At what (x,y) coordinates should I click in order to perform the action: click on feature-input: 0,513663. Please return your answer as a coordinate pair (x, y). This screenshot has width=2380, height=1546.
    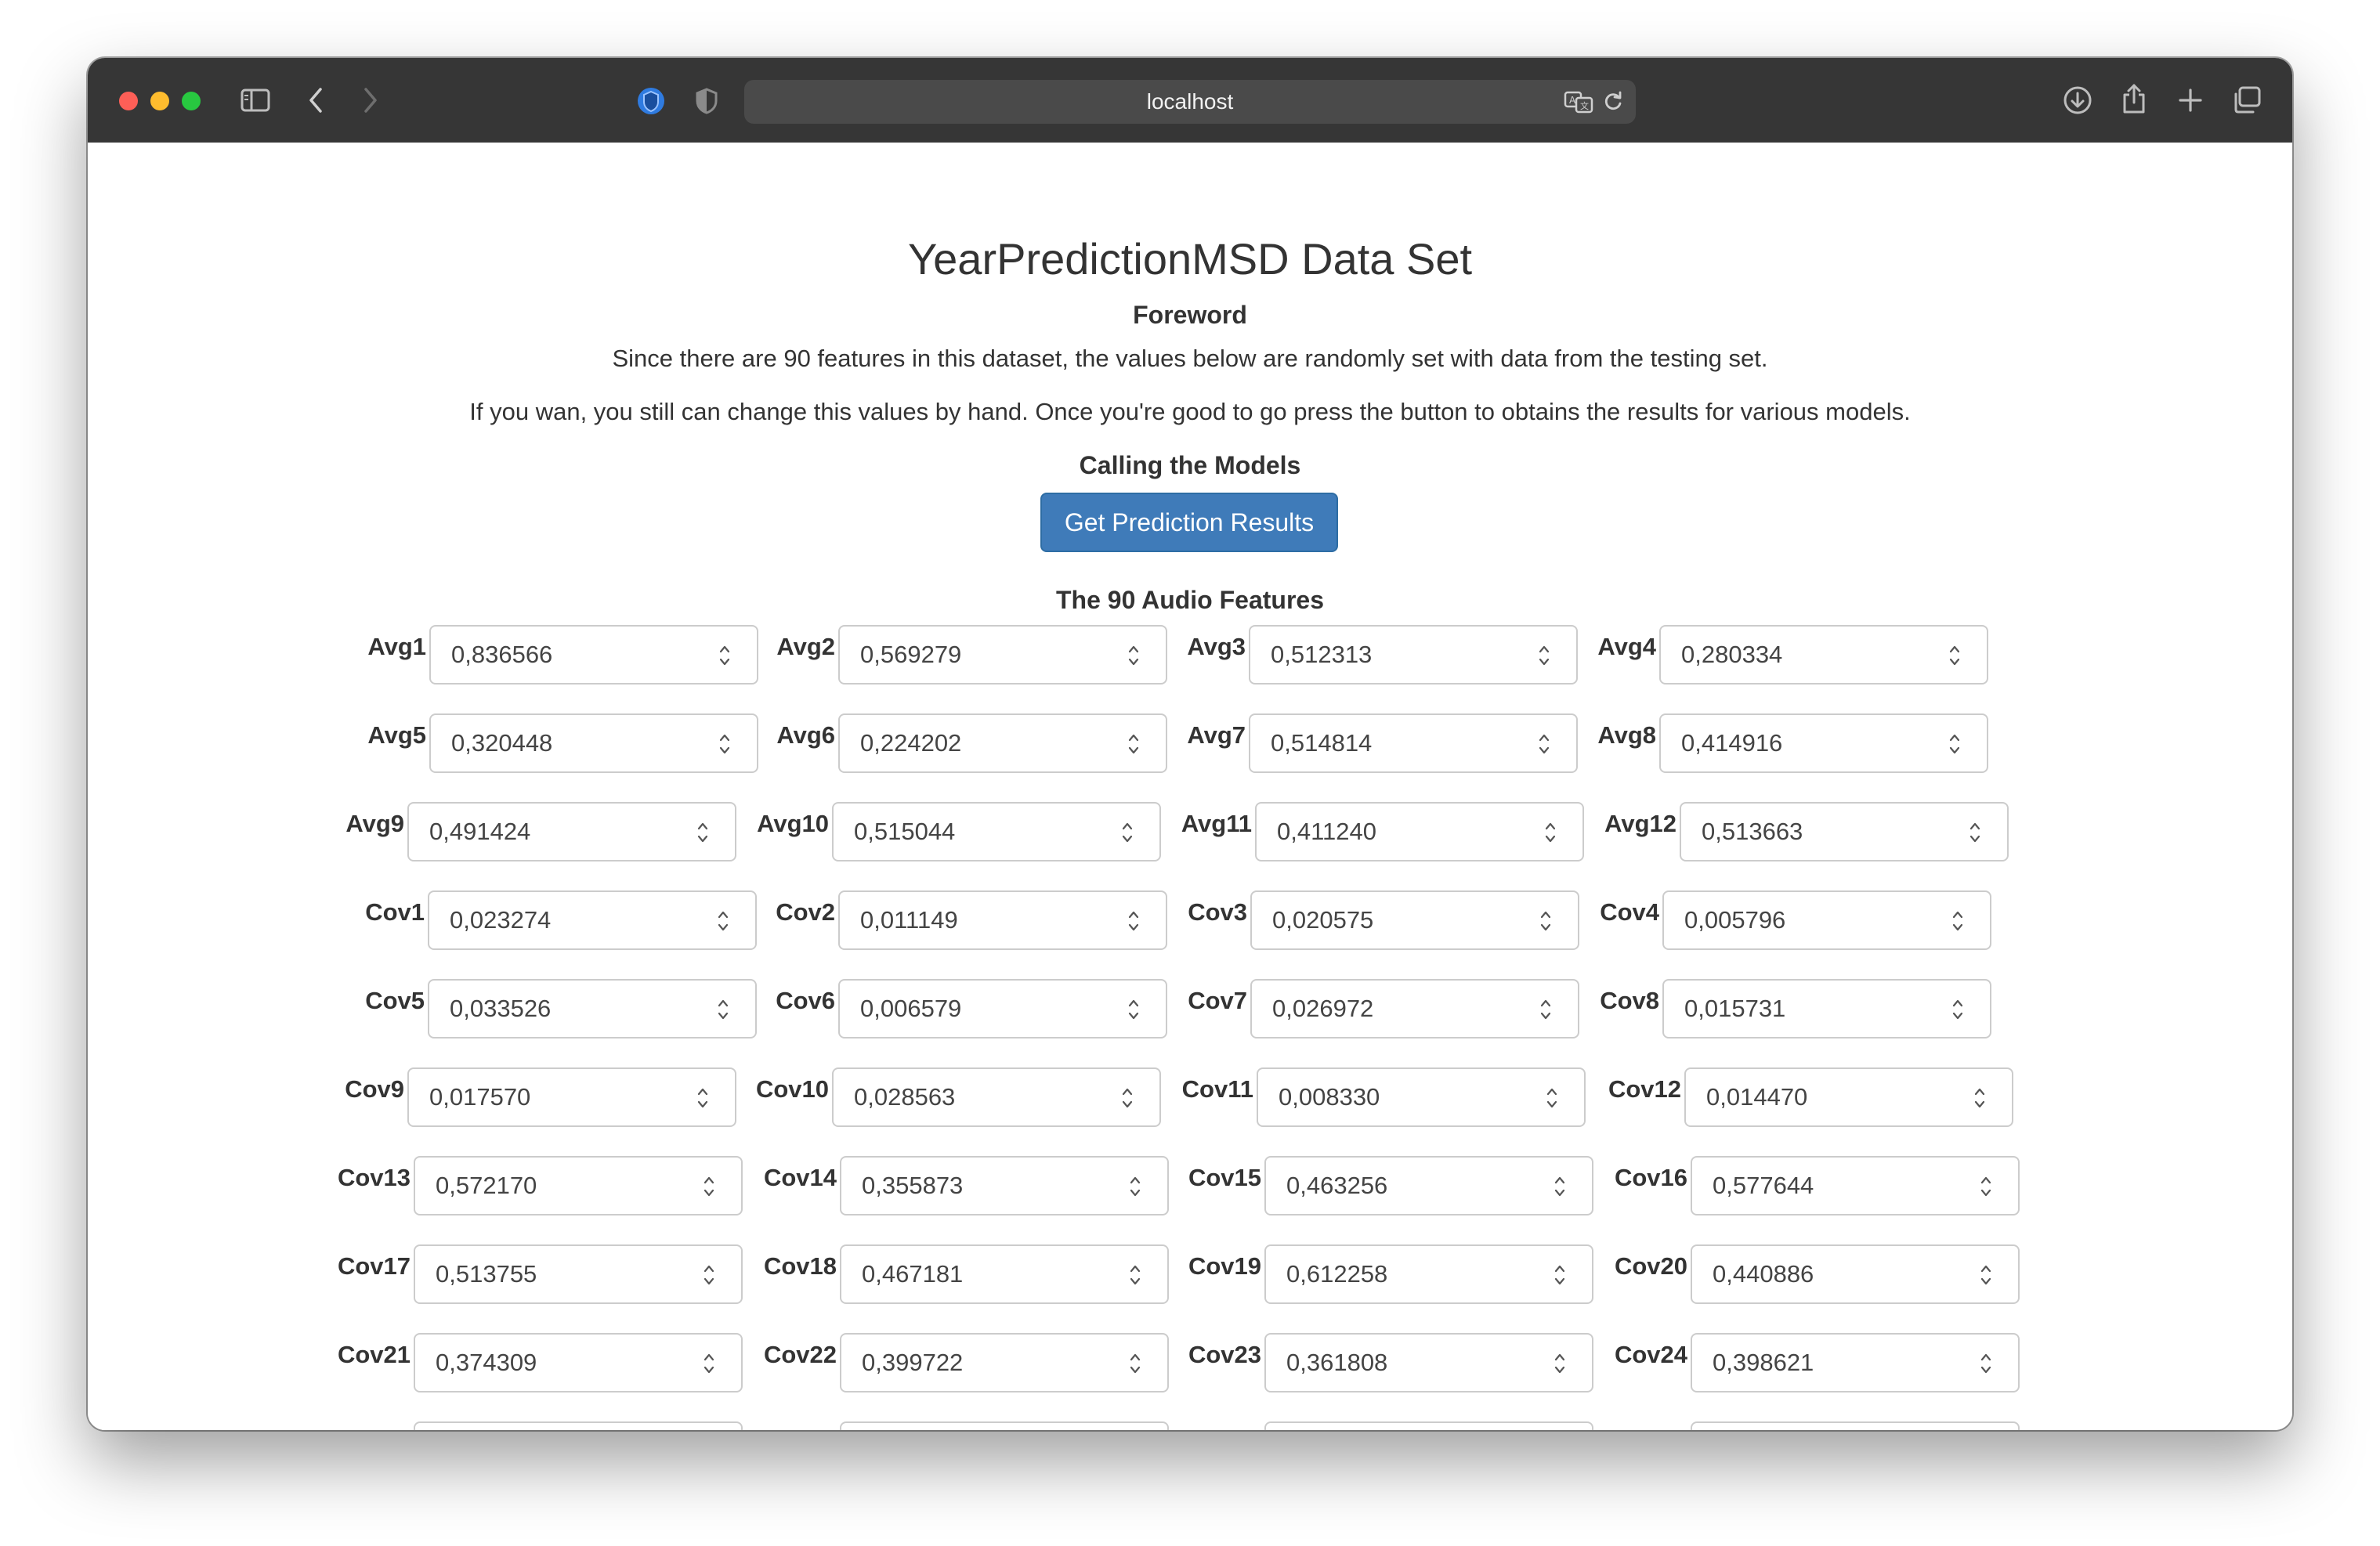
    Looking at the image, I should click on (1844, 831).